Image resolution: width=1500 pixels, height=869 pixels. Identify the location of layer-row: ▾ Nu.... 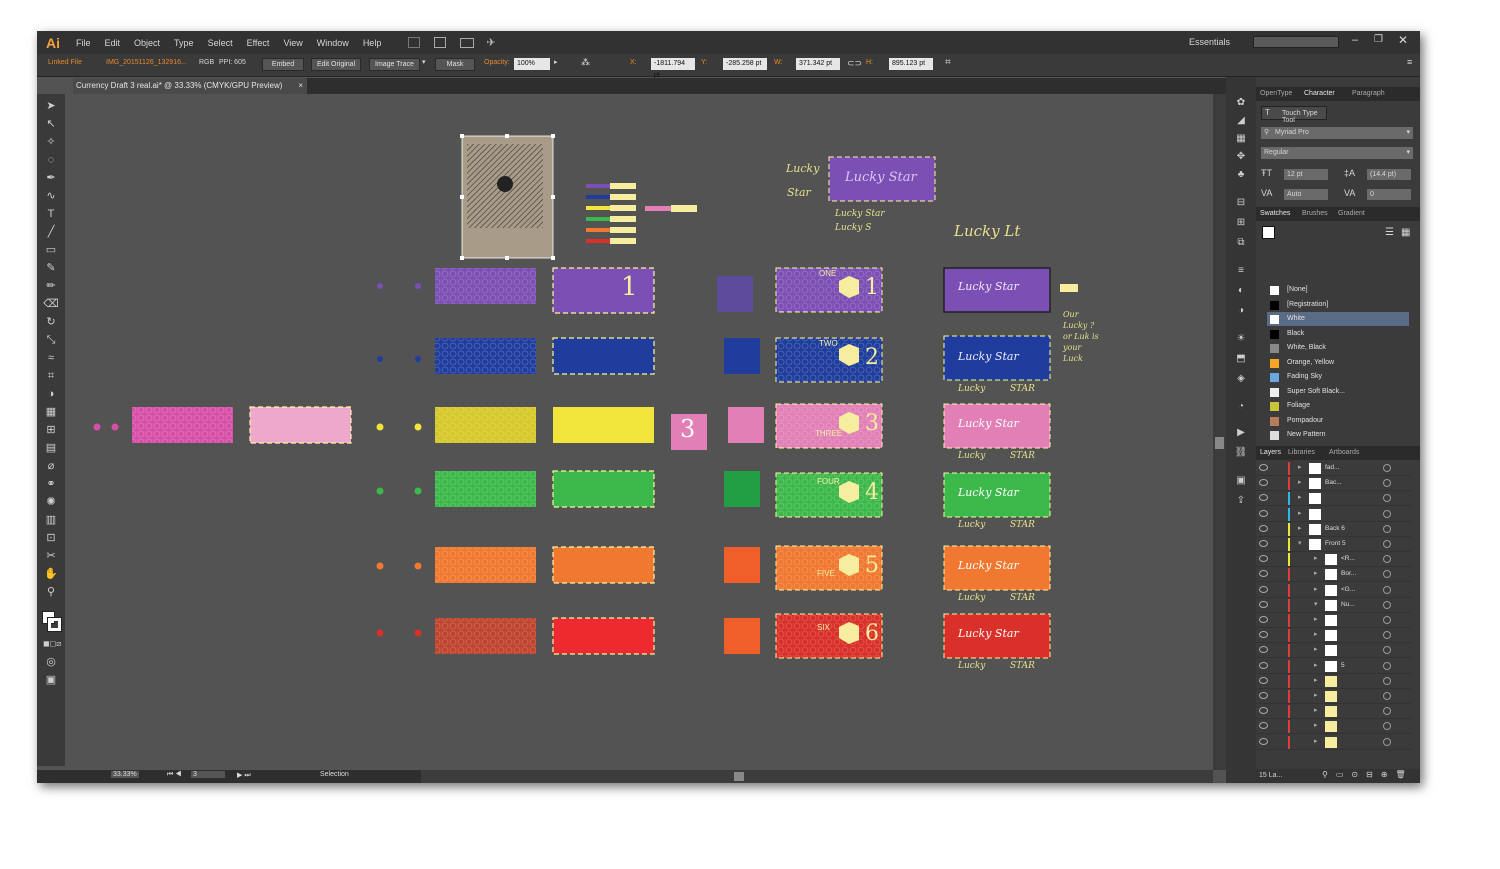
(1333, 605).